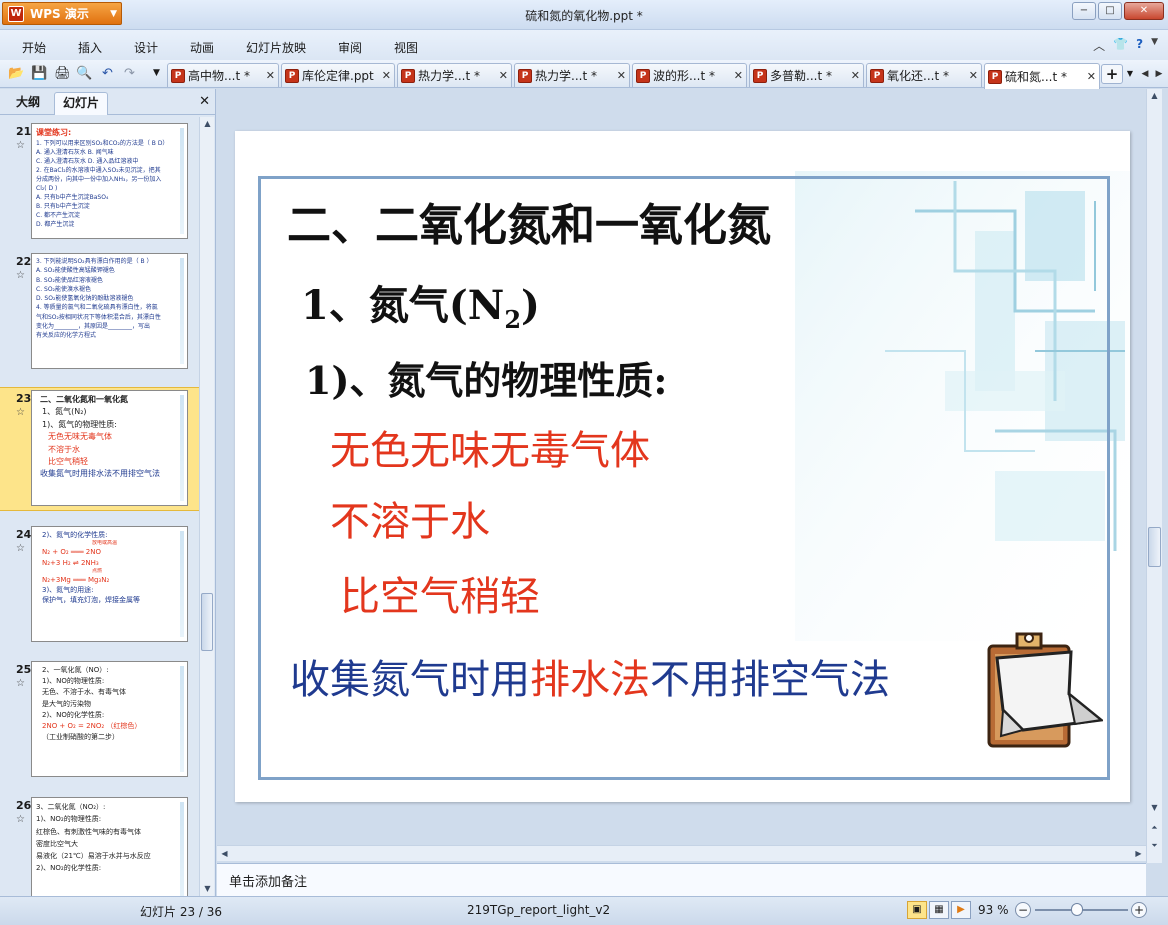 Image resolution: width=1168 pixels, height=925 pixels. What do you see at coordinates (1112, 74) in the screenshot?
I see `new-tab-button: +` at bounding box center [1112, 74].